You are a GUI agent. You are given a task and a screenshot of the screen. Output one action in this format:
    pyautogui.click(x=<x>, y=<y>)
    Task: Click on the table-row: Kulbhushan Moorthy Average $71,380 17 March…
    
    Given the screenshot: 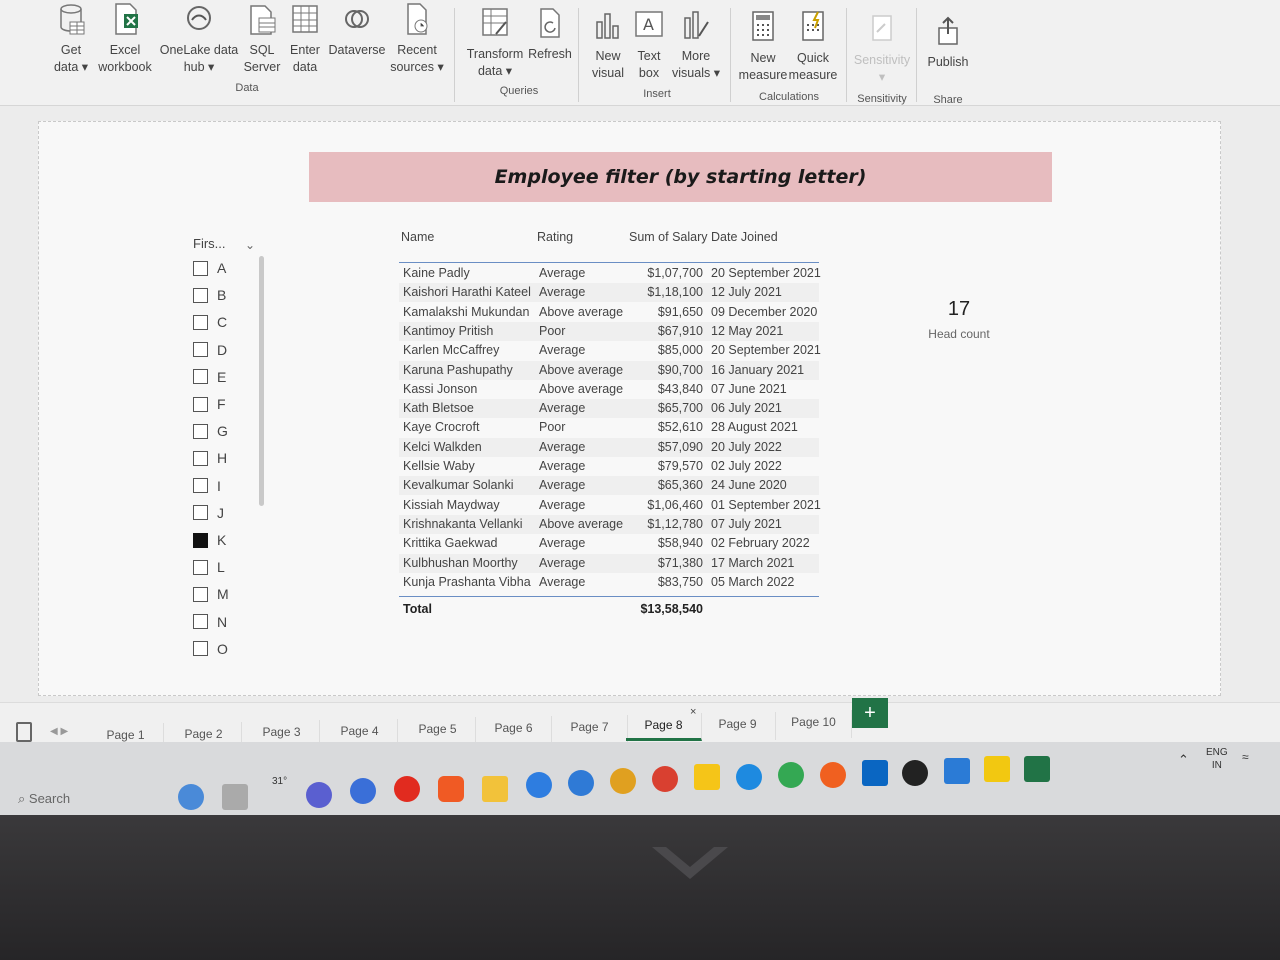 What is the action you would take?
    pyautogui.click(x=609, y=563)
    